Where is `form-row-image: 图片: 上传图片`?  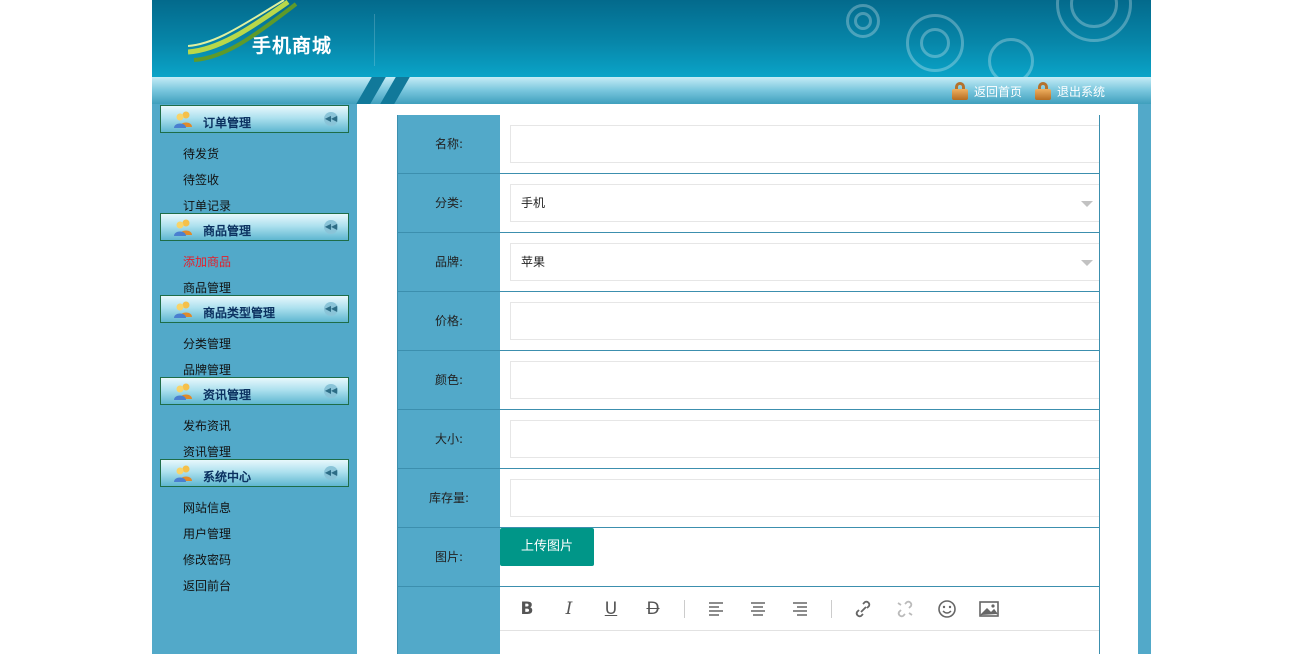
form-row-image: 图片: 上传图片 is located at coordinates (748, 557).